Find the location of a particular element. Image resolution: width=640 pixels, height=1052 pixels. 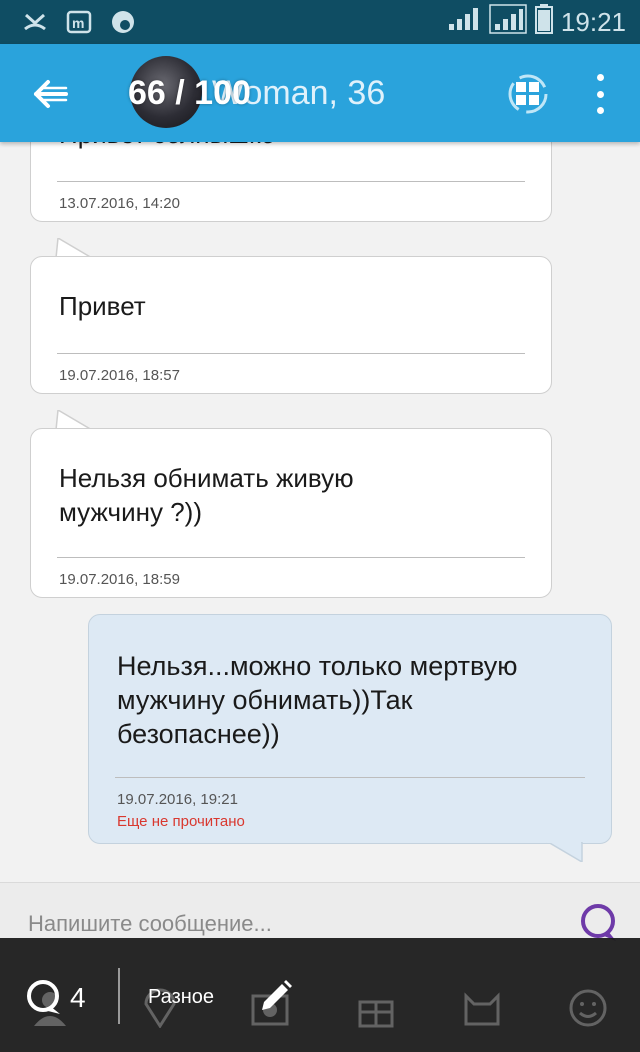

comments-count: 4 is located at coordinates (78, 997).